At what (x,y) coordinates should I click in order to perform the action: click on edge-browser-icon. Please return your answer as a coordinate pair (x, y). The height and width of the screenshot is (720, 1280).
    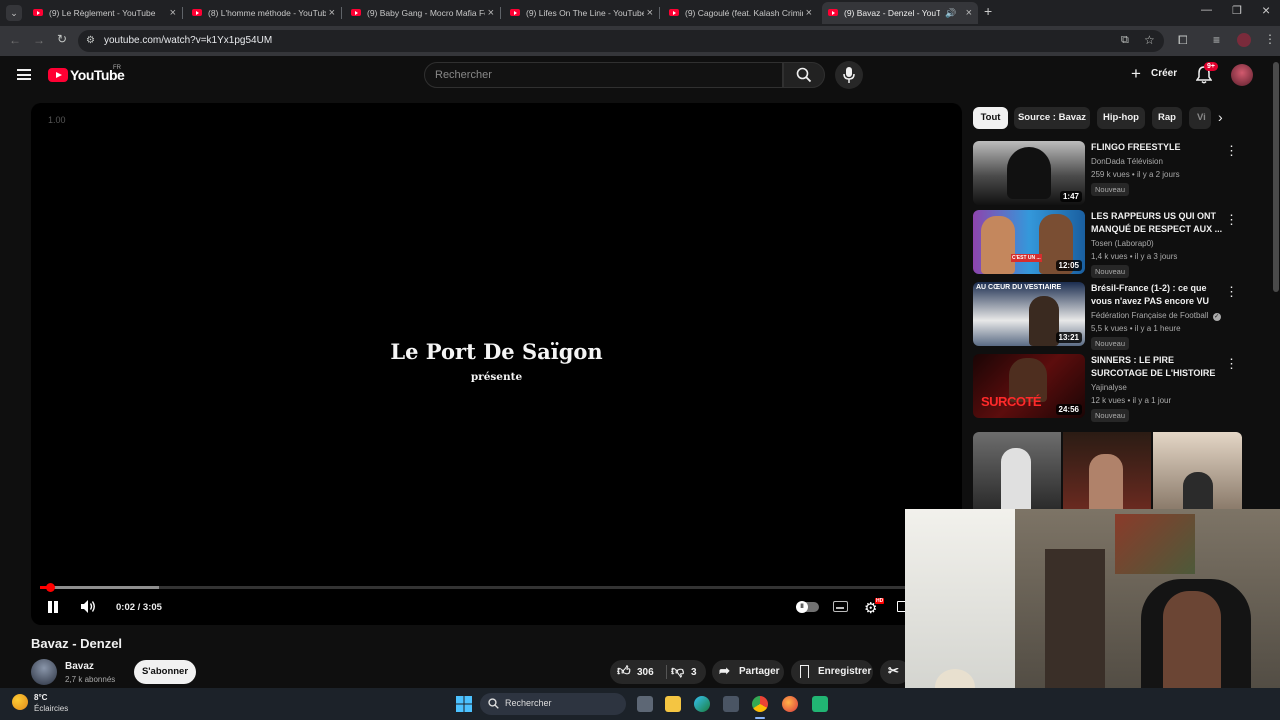
    Looking at the image, I should click on (702, 704).